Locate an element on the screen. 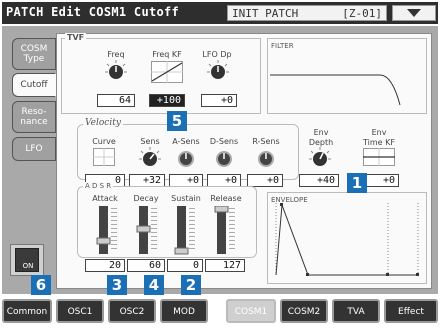  sens-knob is located at coordinates (150, 158).